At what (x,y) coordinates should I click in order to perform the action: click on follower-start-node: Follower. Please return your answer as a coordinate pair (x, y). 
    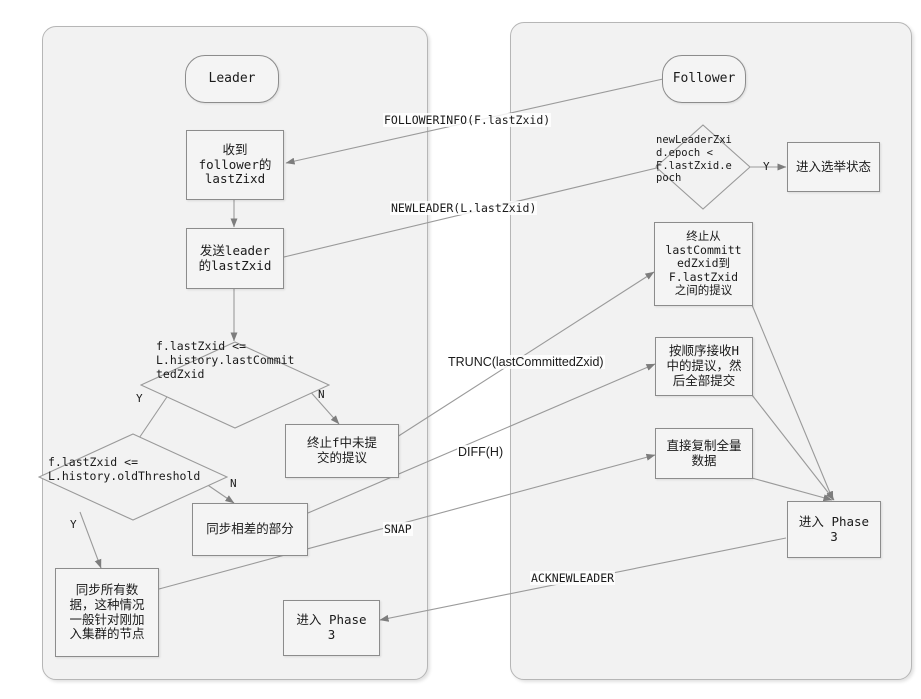
    Looking at the image, I should click on (704, 79).